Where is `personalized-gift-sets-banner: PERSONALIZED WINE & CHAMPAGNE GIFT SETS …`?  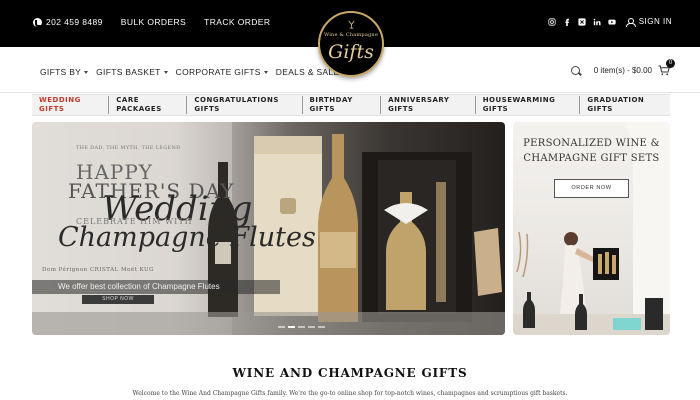 personalized-gift-sets-banner: PERSONALIZED WINE & CHAMPAGNE GIFT SETS … is located at coordinates (591, 228).